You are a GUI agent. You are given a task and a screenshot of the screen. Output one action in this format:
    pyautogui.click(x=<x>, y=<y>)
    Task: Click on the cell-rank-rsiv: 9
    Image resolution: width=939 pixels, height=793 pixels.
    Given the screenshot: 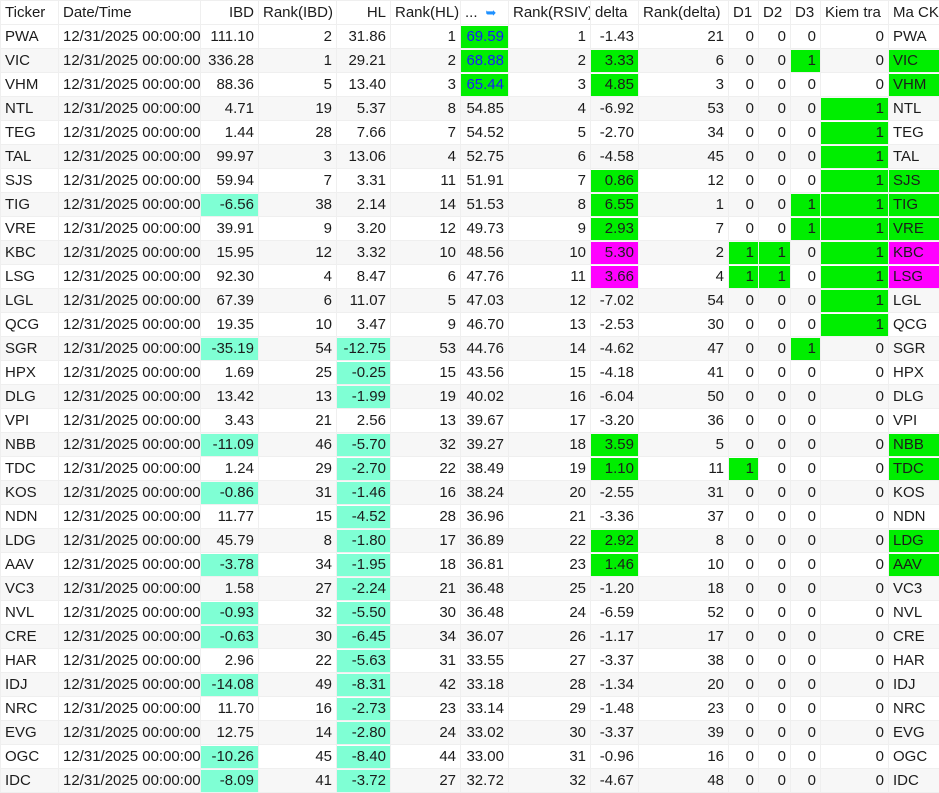 What is the action you would take?
    pyautogui.click(x=550, y=229)
    